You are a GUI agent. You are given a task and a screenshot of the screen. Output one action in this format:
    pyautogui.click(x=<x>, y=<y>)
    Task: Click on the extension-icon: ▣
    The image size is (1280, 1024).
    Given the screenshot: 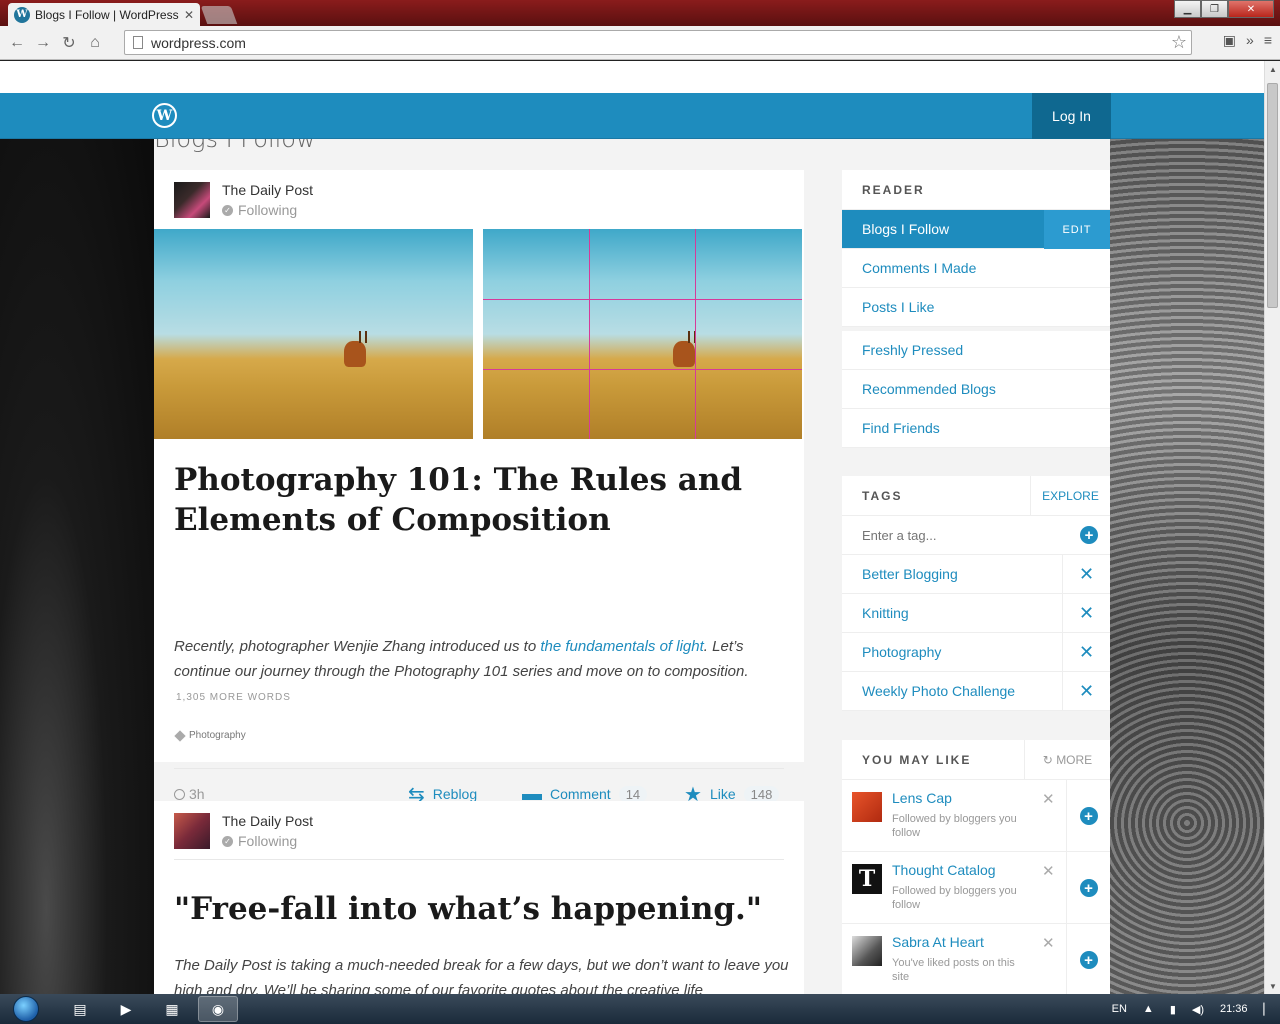 What is the action you would take?
    pyautogui.click(x=1229, y=40)
    